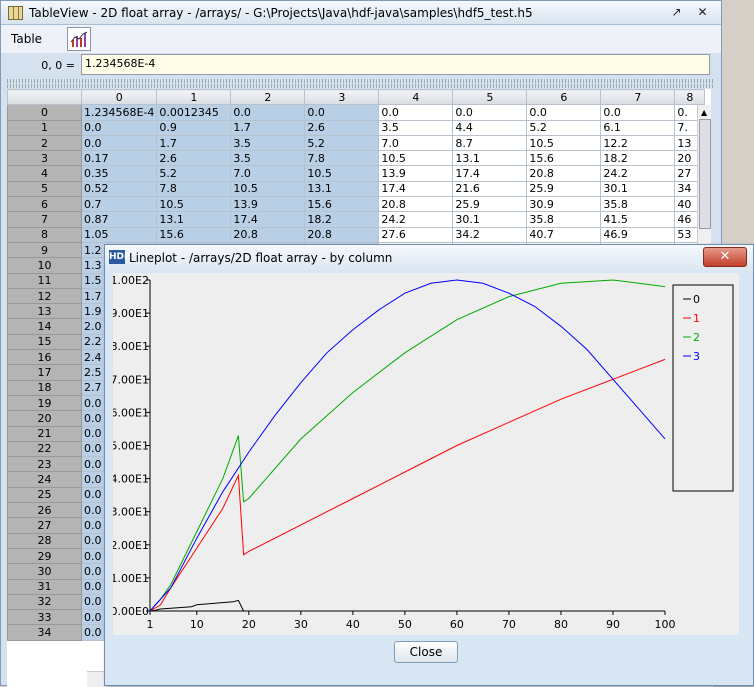 The image size is (754, 687). What do you see at coordinates (426, 652) in the screenshot?
I see `close-button: Close` at bounding box center [426, 652].